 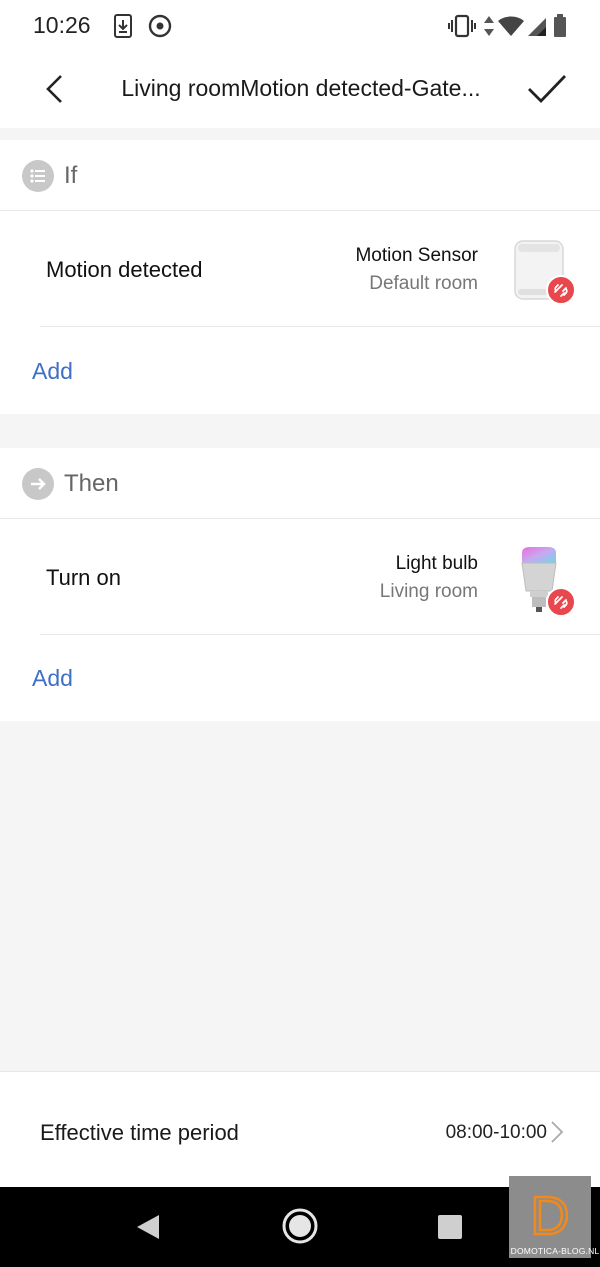 I want to click on device-name: Light bulb, so click(x=436, y=563).